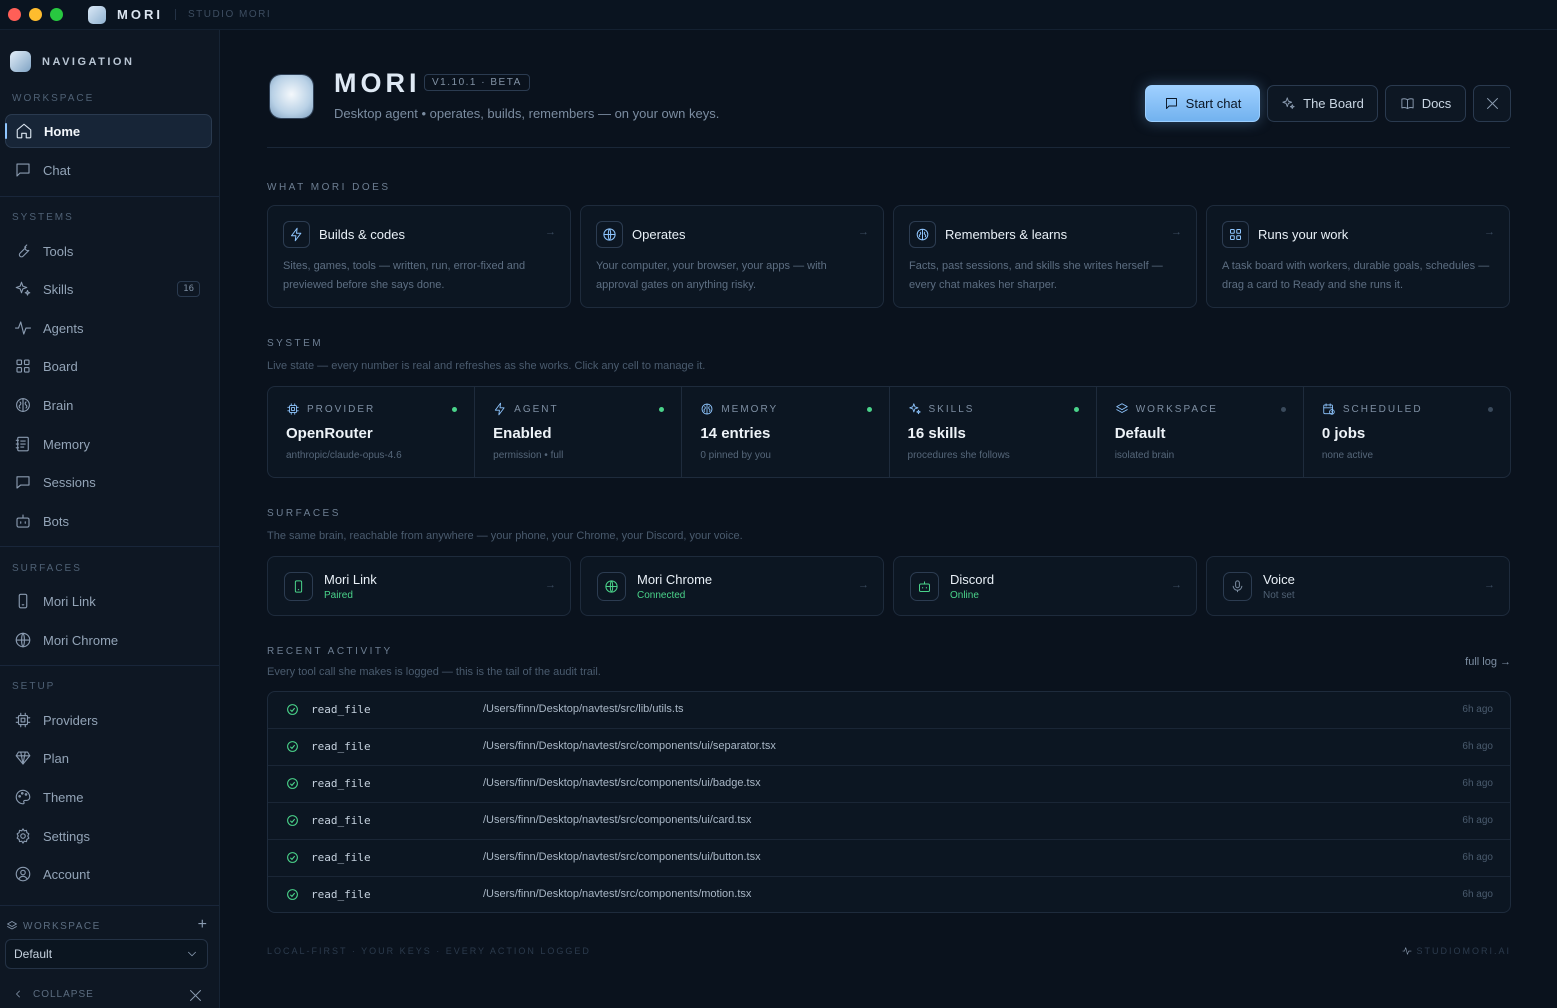  What do you see at coordinates (972, 579) in the screenshot?
I see `surface-title: Discord` at bounding box center [972, 579].